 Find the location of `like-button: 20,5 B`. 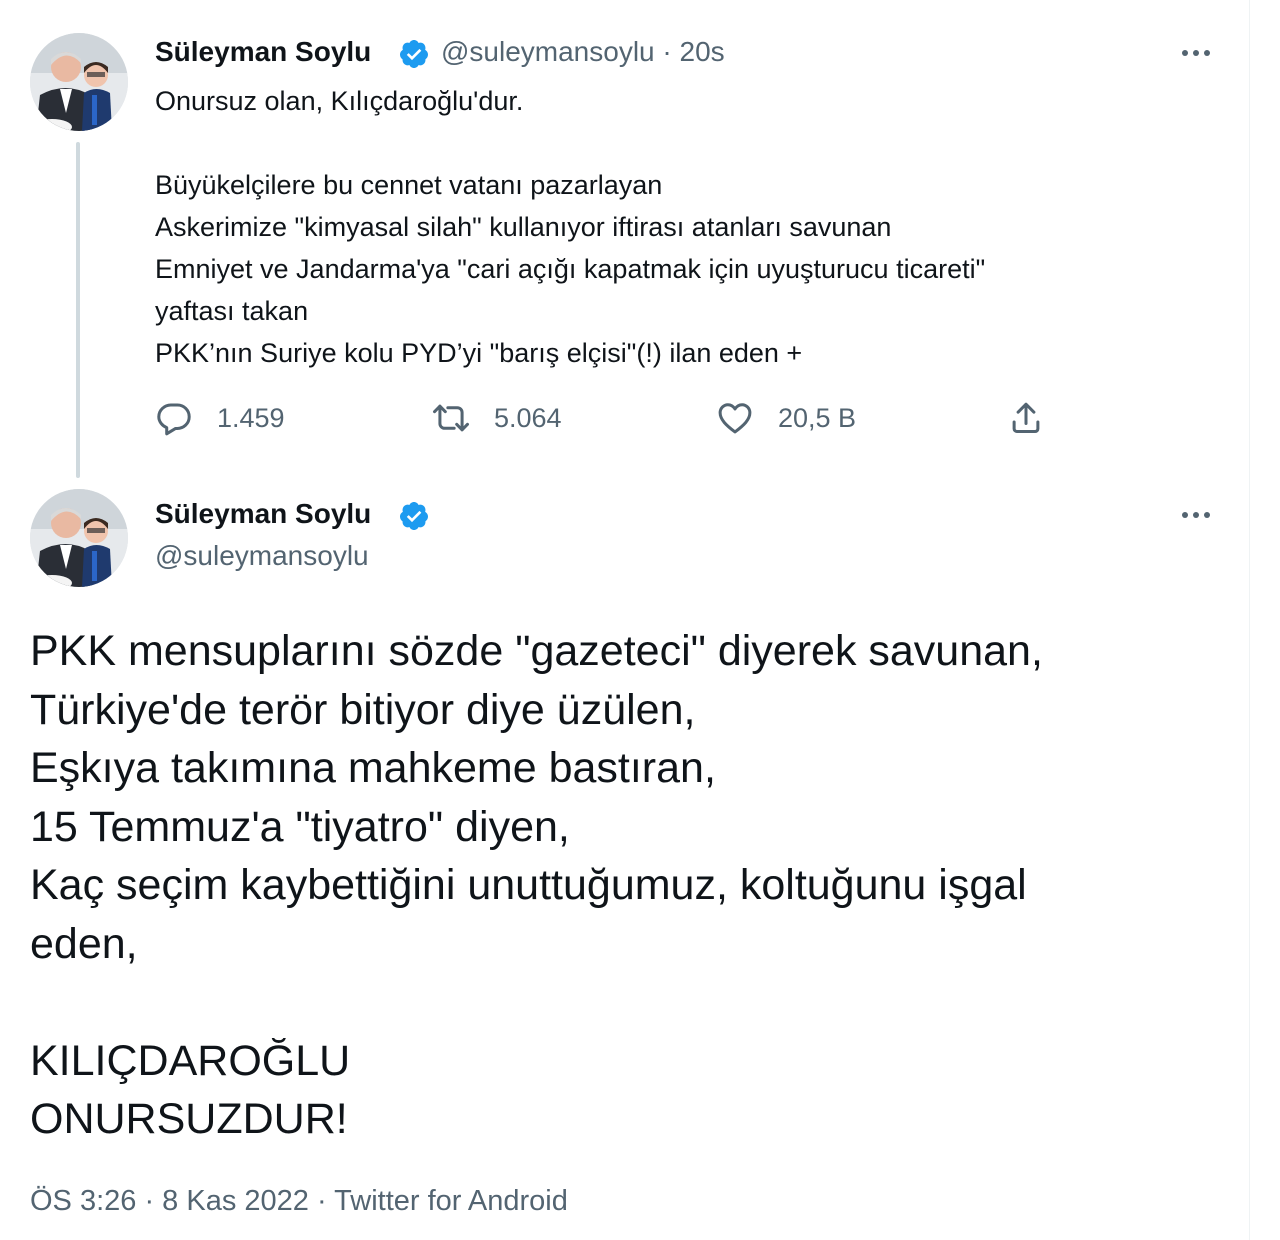

like-button: 20,5 B is located at coordinates (786, 418).